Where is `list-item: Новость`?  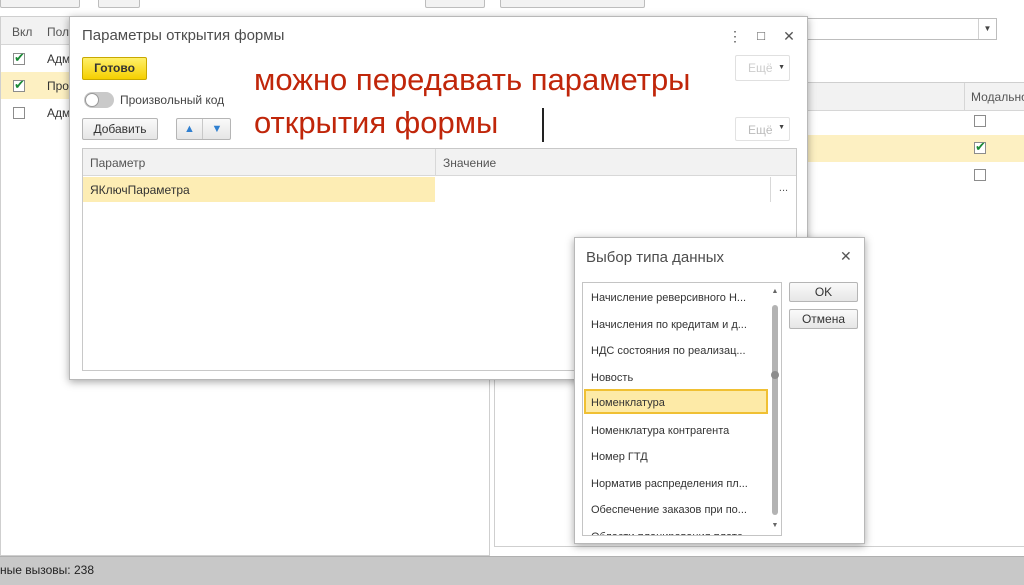
list-item: Новость is located at coordinates (676, 376).